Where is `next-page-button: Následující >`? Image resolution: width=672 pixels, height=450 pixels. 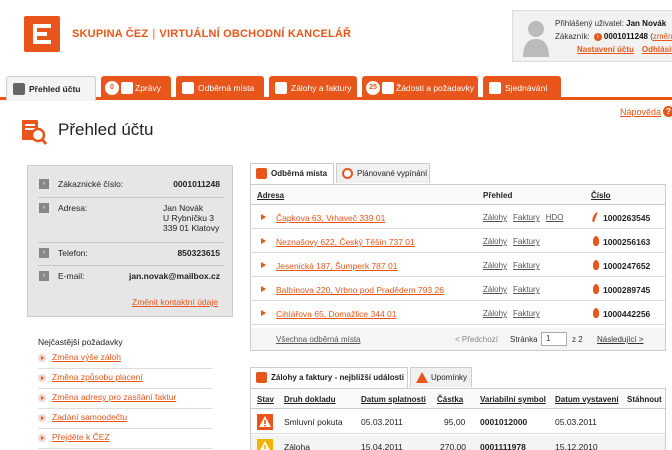 next-page-button: Následující > is located at coordinates (620, 339).